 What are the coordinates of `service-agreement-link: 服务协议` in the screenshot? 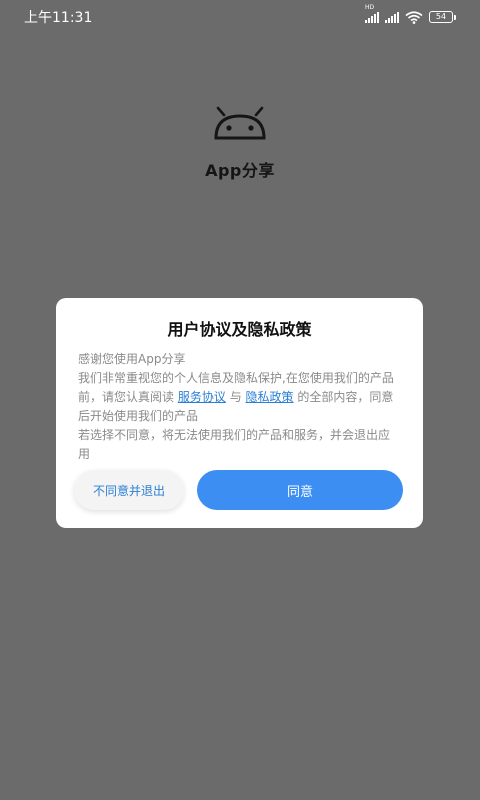 It's located at (202, 397).